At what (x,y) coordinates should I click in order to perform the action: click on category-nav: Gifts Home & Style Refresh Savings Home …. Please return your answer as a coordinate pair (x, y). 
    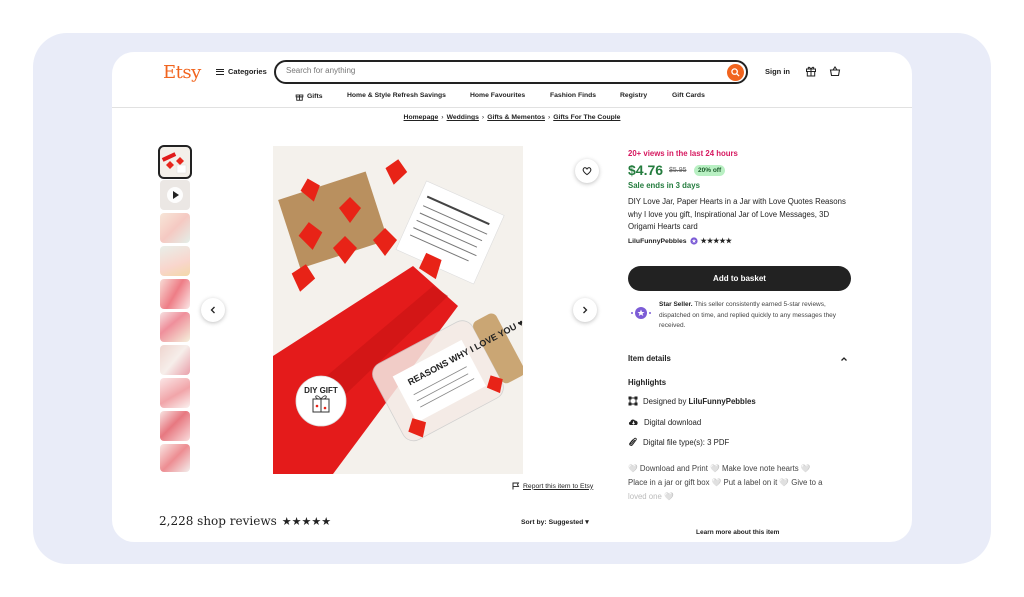
    Looking at the image, I should click on (512, 98).